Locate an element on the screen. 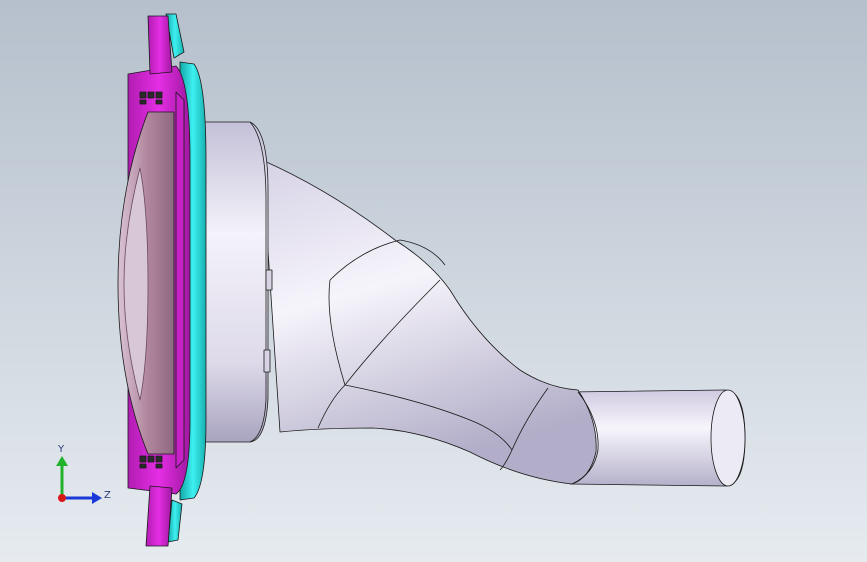 The height and width of the screenshot is (562, 867). cylinder-small-feature-bottom is located at coordinates (267, 361).